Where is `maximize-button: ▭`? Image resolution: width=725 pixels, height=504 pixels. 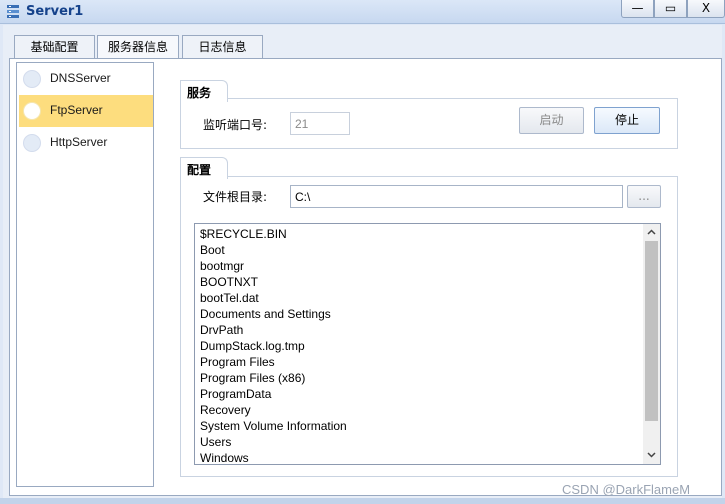 maximize-button: ▭ is located at coordinates (670, 9).